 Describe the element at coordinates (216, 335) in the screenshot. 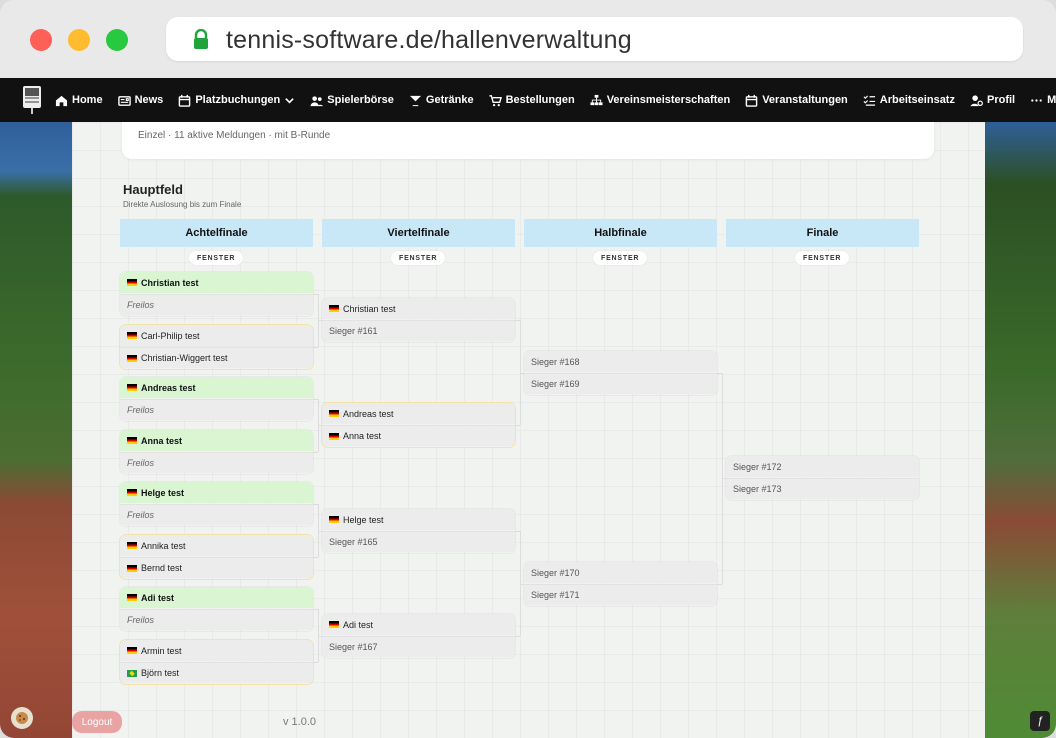

I see `bracket-slot: Carl-Philip test` at that location.